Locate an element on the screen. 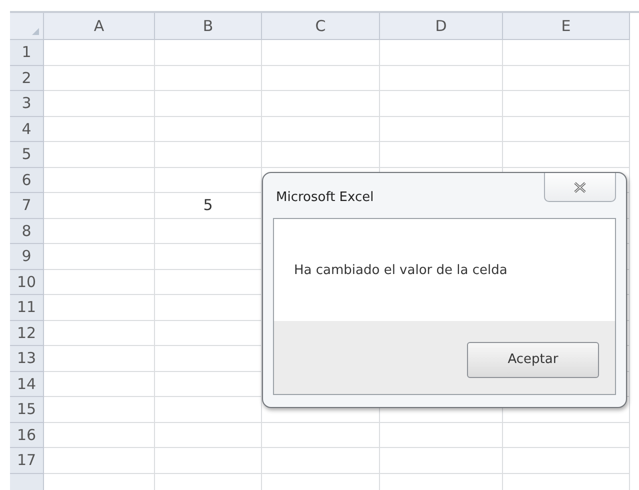  row-header: 6 is located at coordinates (27, 180).